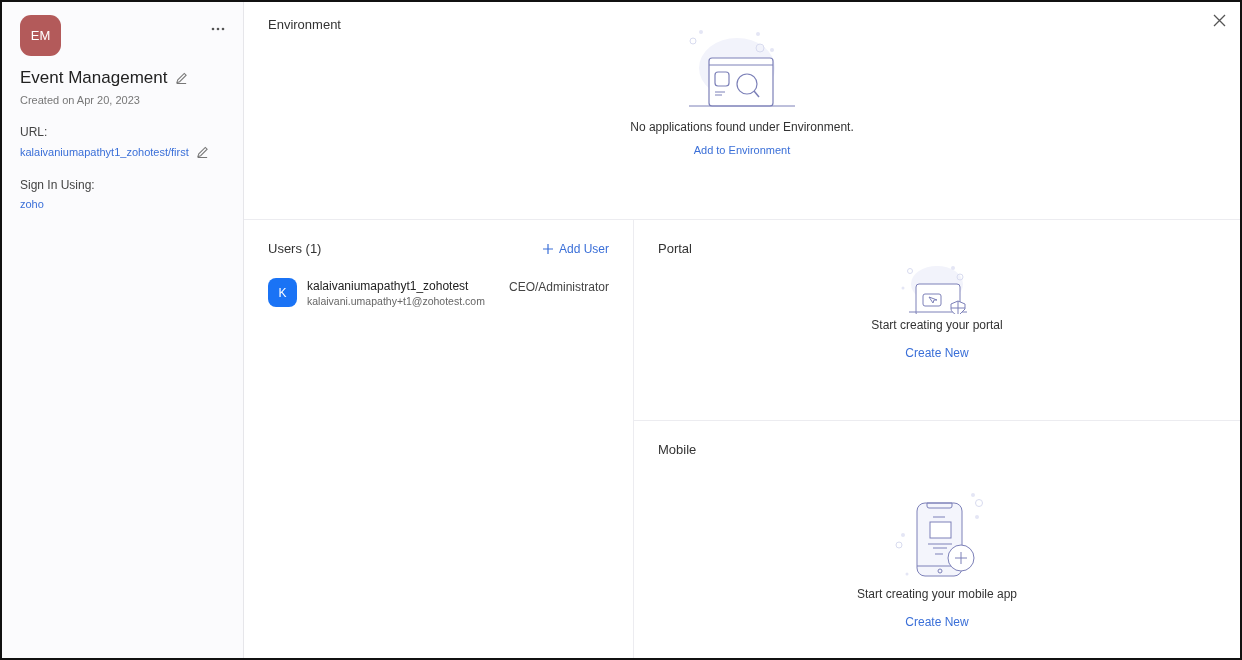 The image size is (1242, 660). What do you see at coordinates (937, 325) in the screenshot?
I see `empty-message: Start creating your portal` at bounding box center [937, 325].